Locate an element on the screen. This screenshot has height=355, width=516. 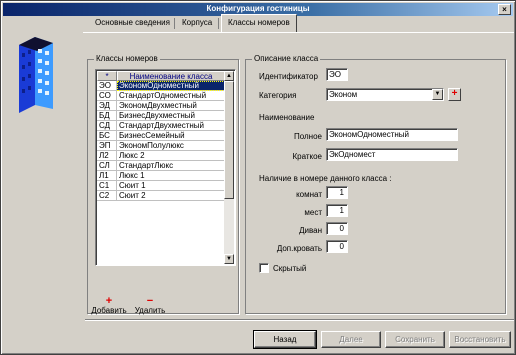
building-icon is located at coordinates (36, 75).